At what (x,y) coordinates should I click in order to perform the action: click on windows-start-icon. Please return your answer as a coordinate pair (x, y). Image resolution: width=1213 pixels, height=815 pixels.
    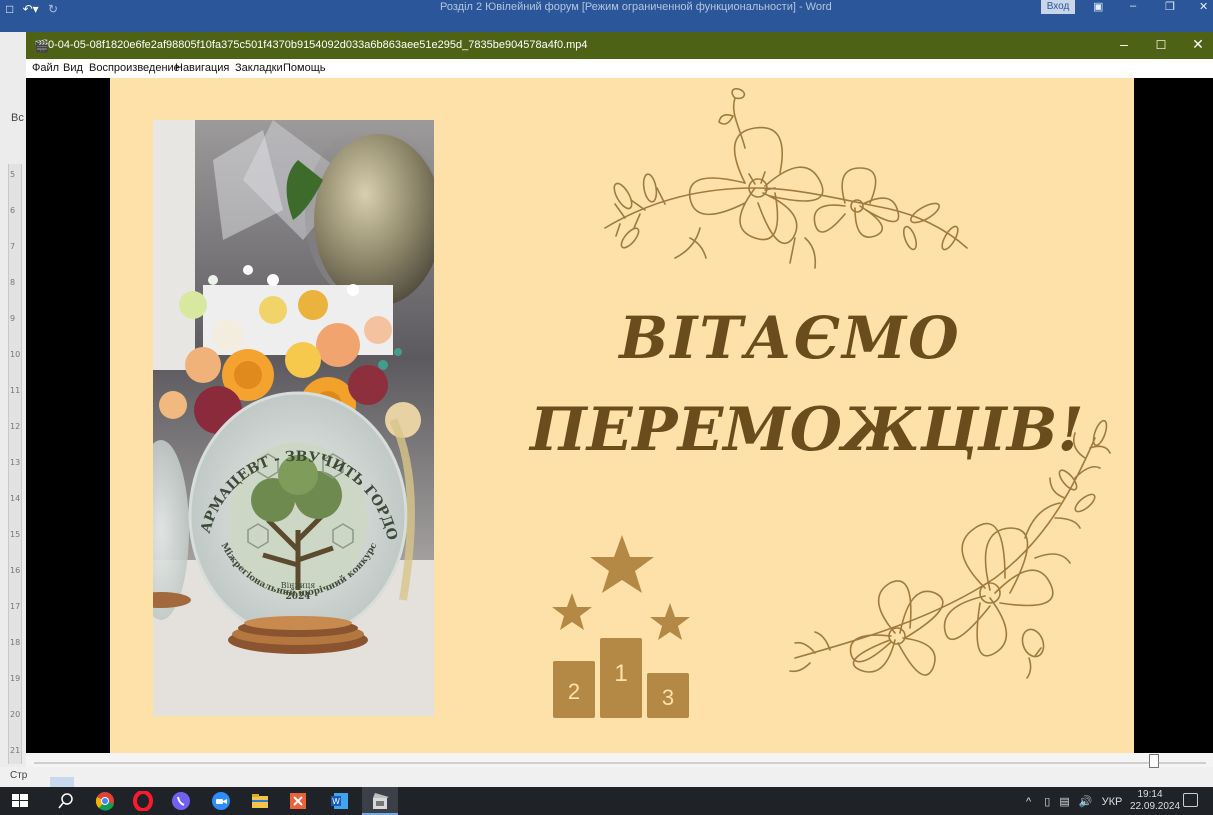
    Looking at the image, I should click on (20, 801).